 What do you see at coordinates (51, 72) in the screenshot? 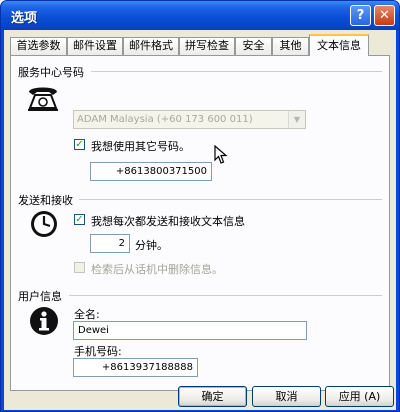
I see `group-heading-service-center: 服务中心号码` at bounding box center [51, 72].